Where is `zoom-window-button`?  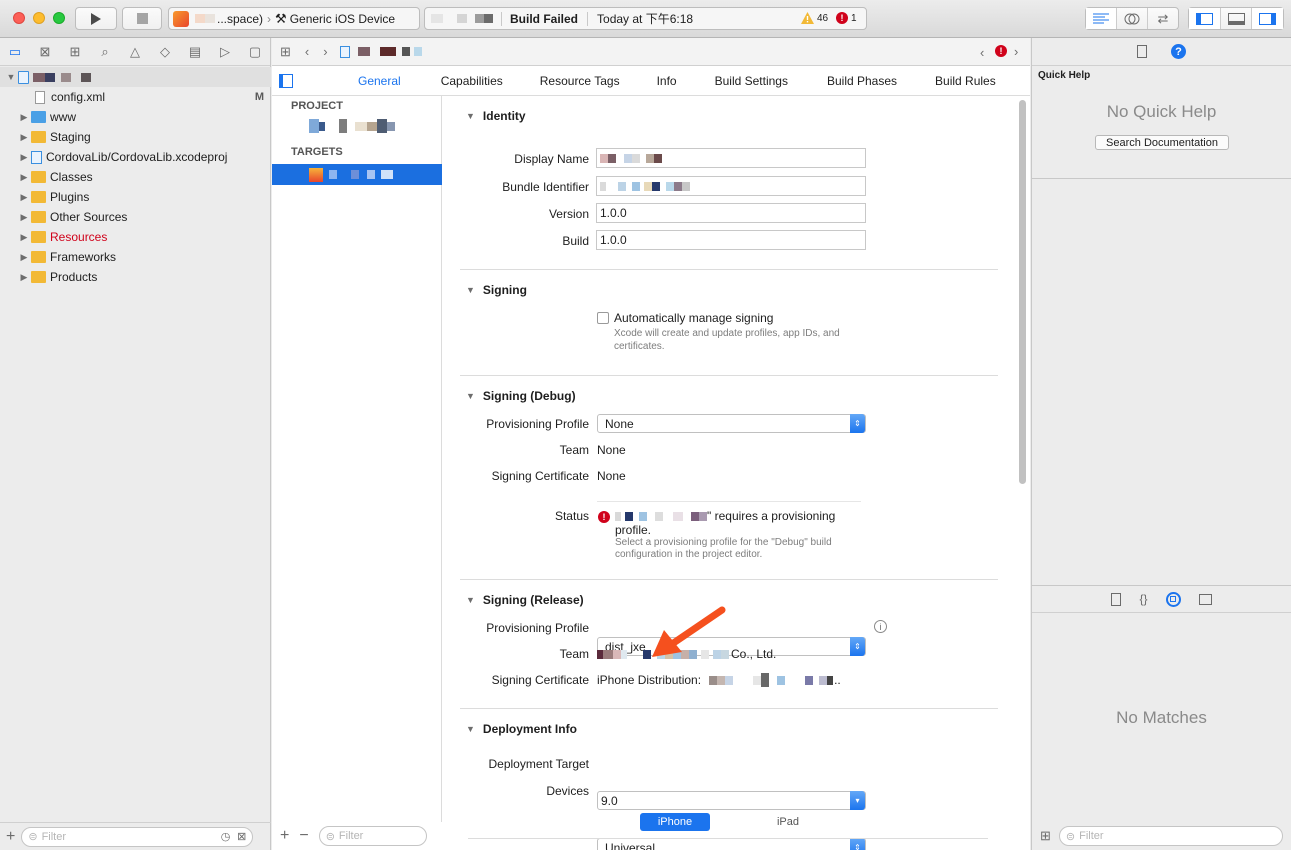
zoom-window-button is located at coordinates (59, 18).